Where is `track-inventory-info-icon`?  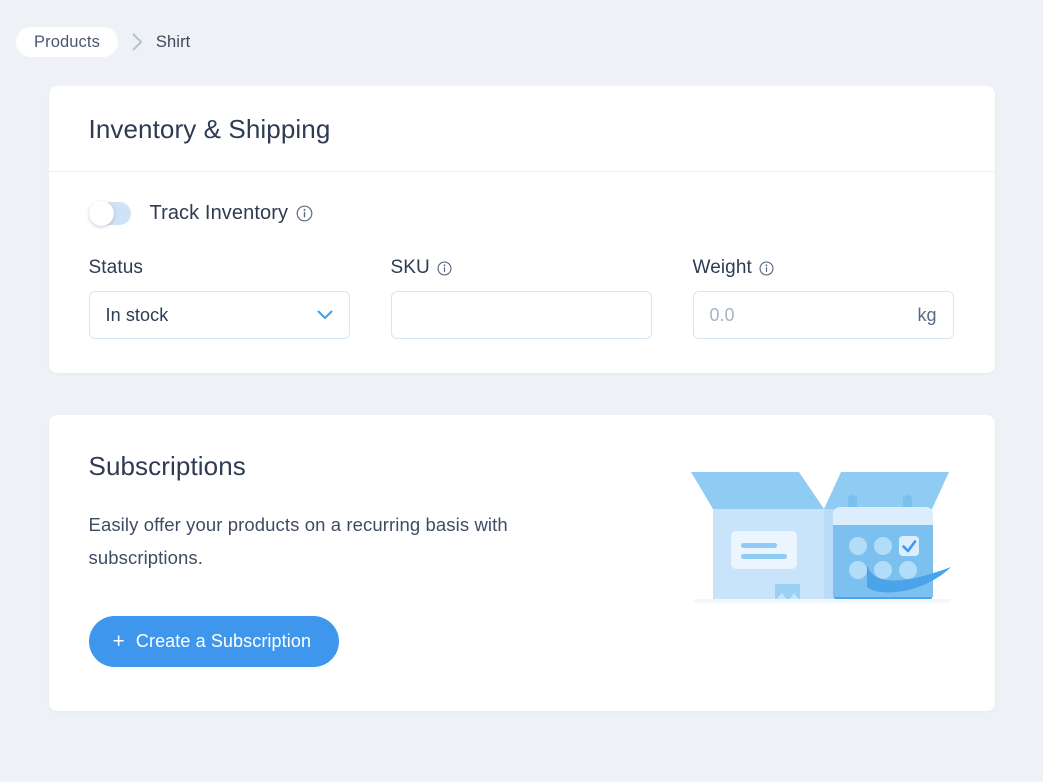
track-inventory-info-icon is located at coordinates (304, 213).